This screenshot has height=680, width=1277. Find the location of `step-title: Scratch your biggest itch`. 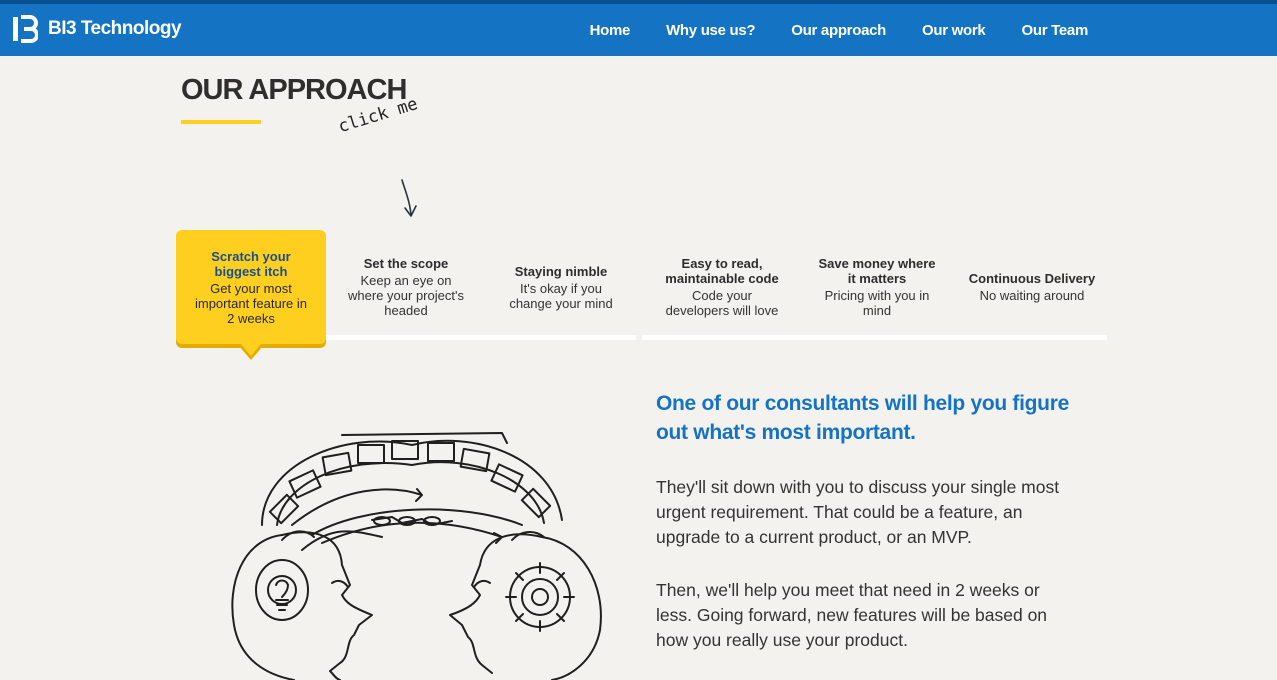

step-title: Scratch your biggest itch is located at coordinates (251, 263).